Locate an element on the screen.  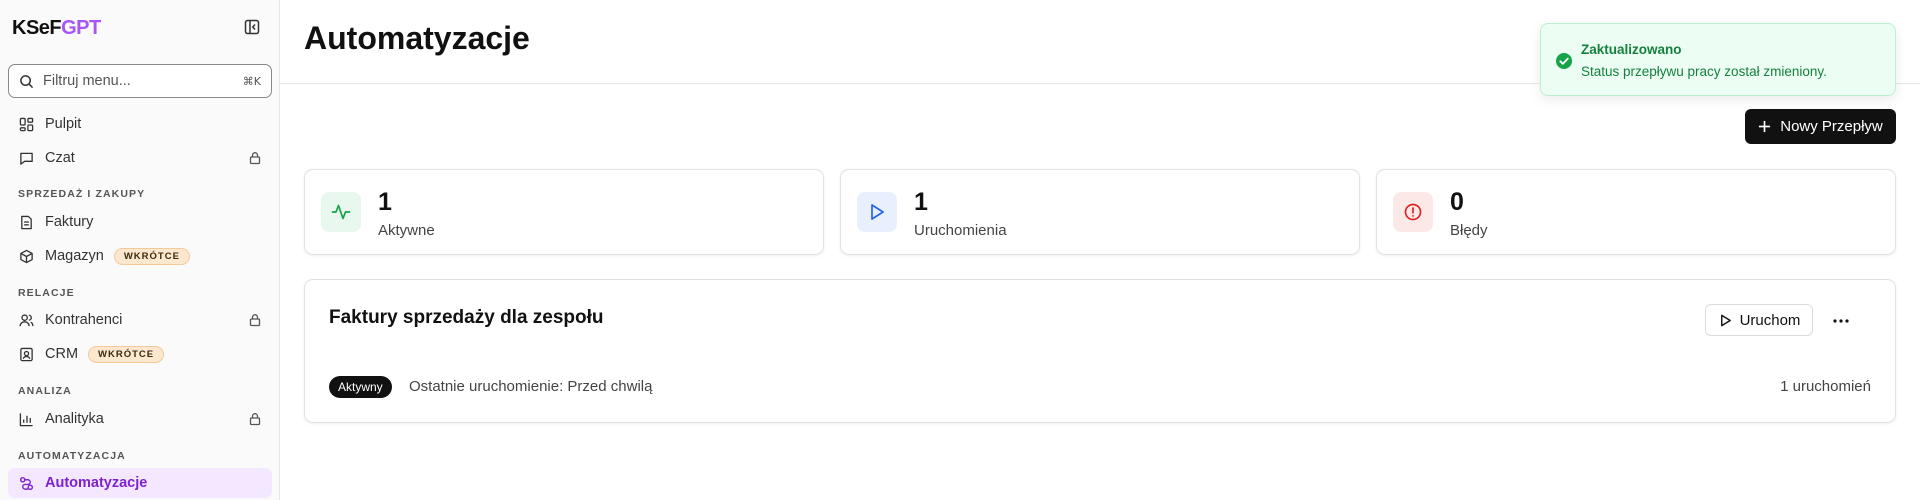
file-text-icon is located at coordinates (26, 222).